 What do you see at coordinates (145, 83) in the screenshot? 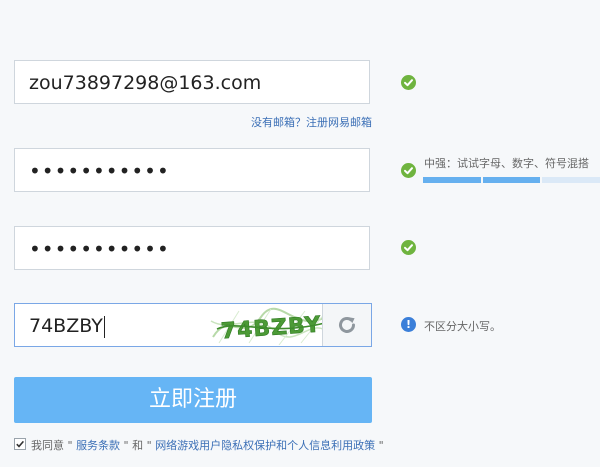
I see `email-value: zou73897298@163.com` at bounding box center [145, 83].